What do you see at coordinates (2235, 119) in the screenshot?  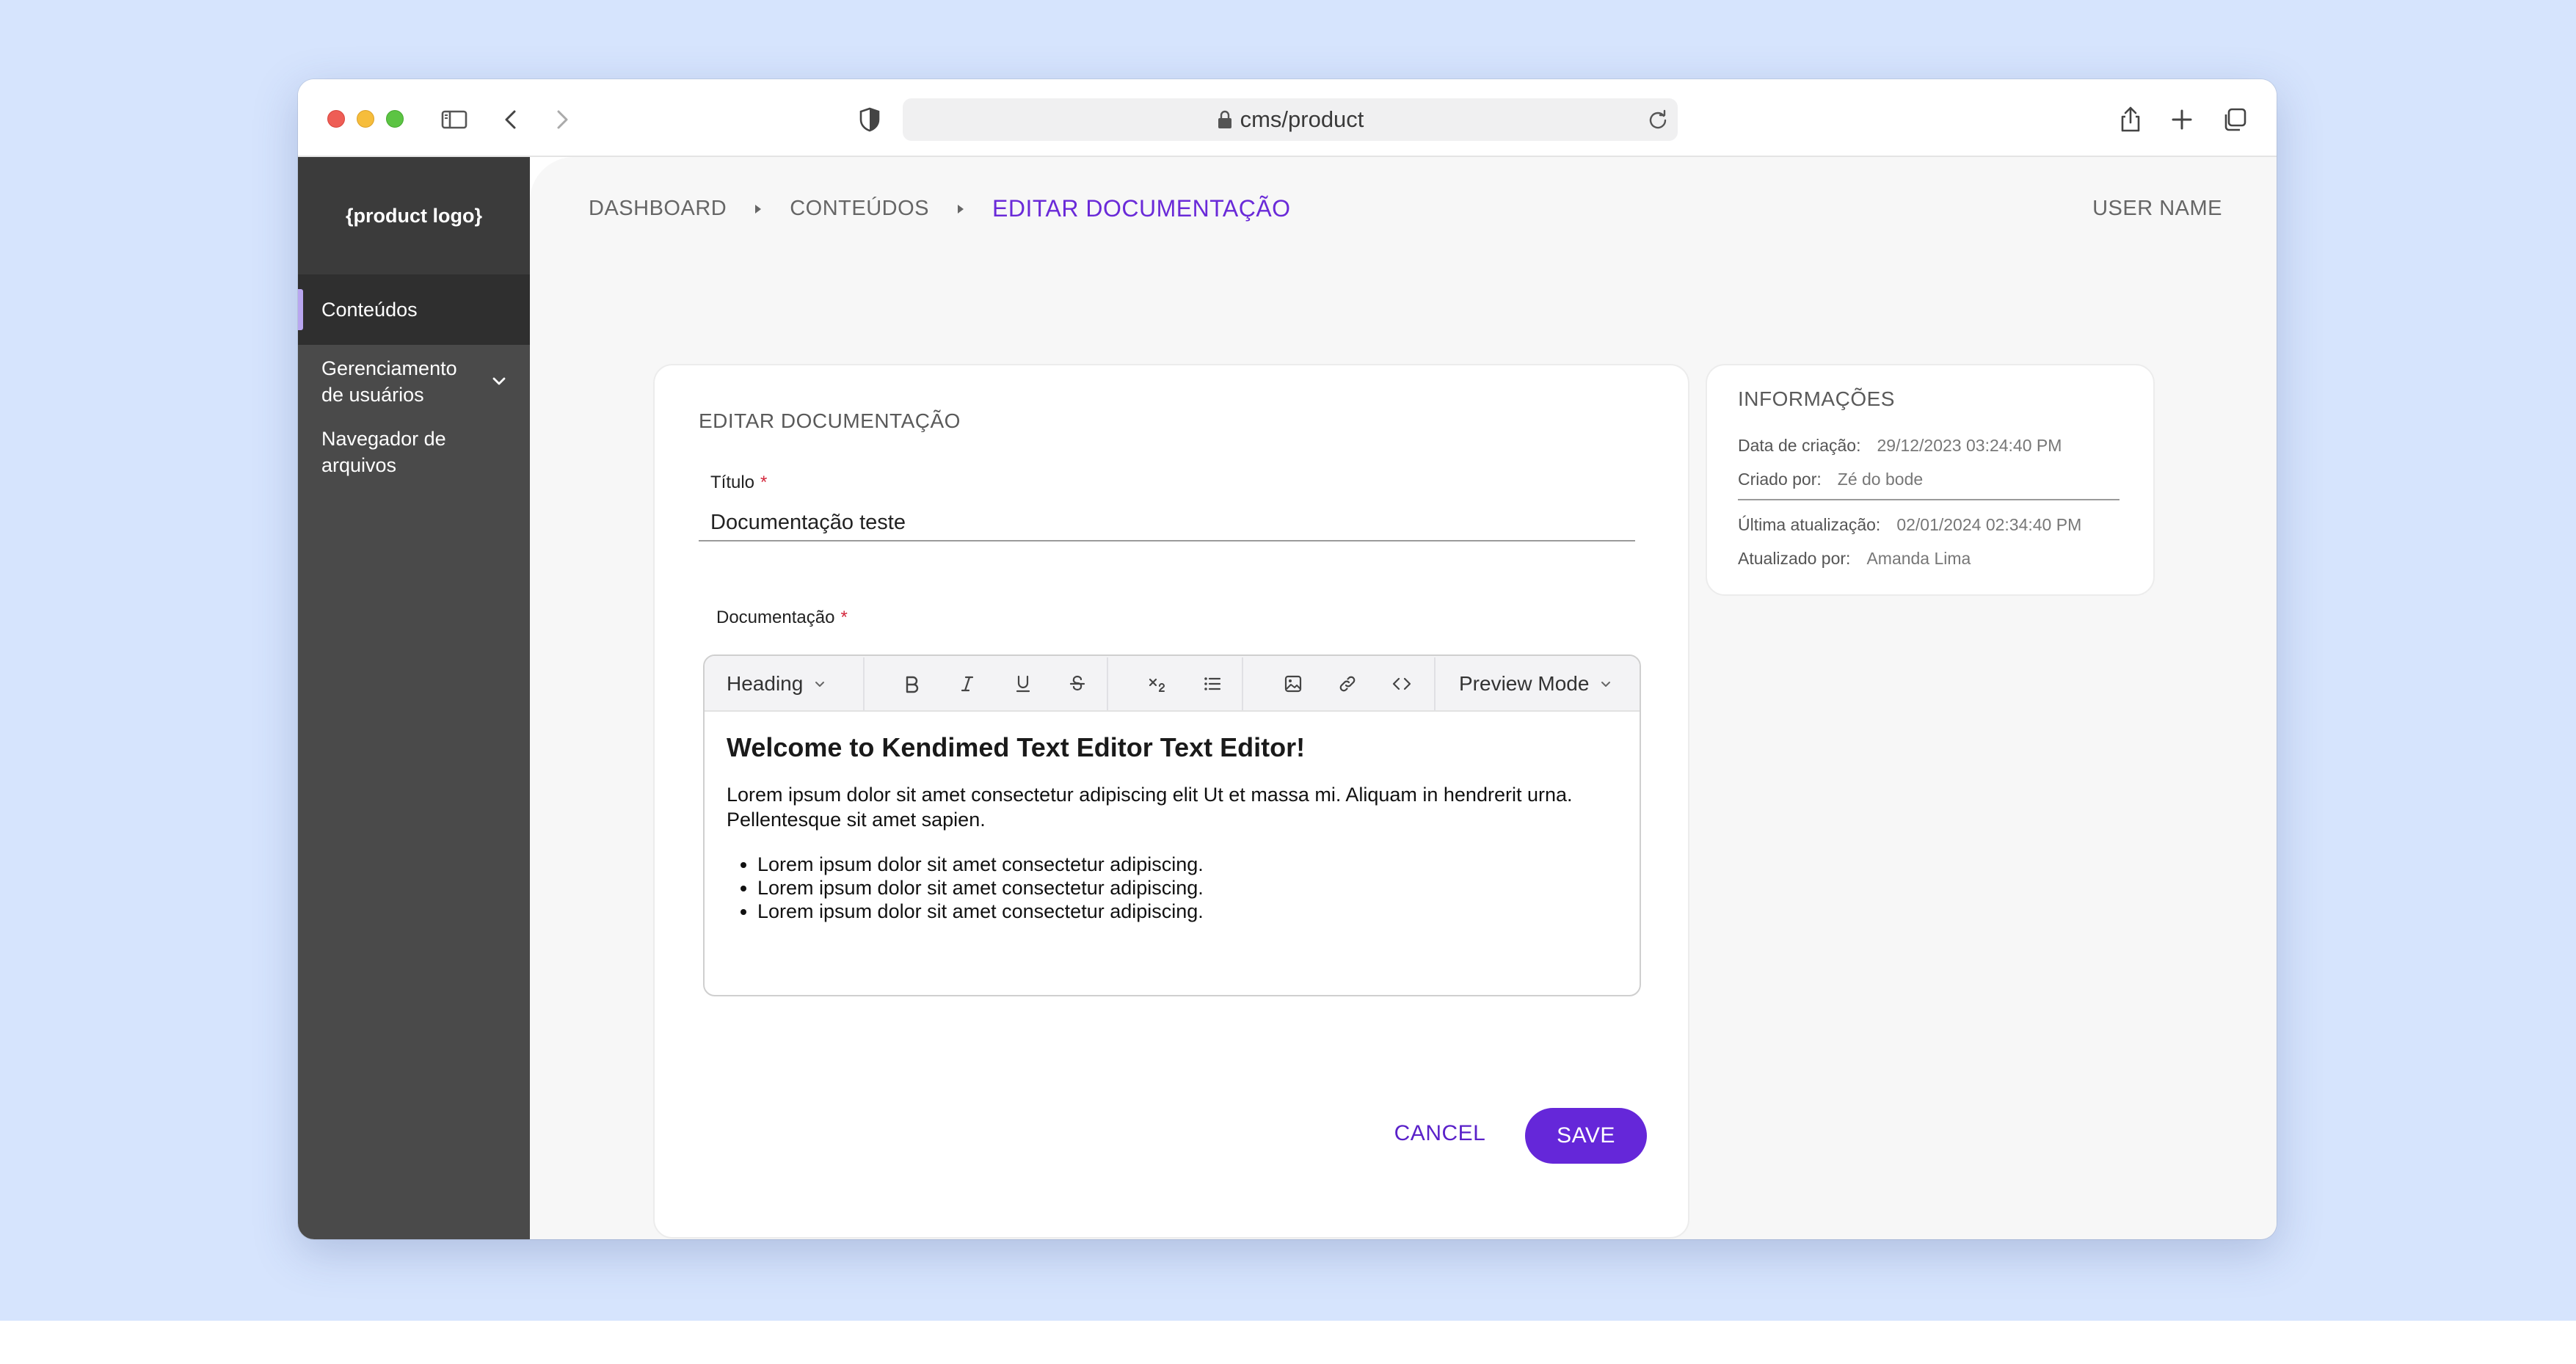 I see `tabs-overview-icon` at bounding box center [2235, 119].